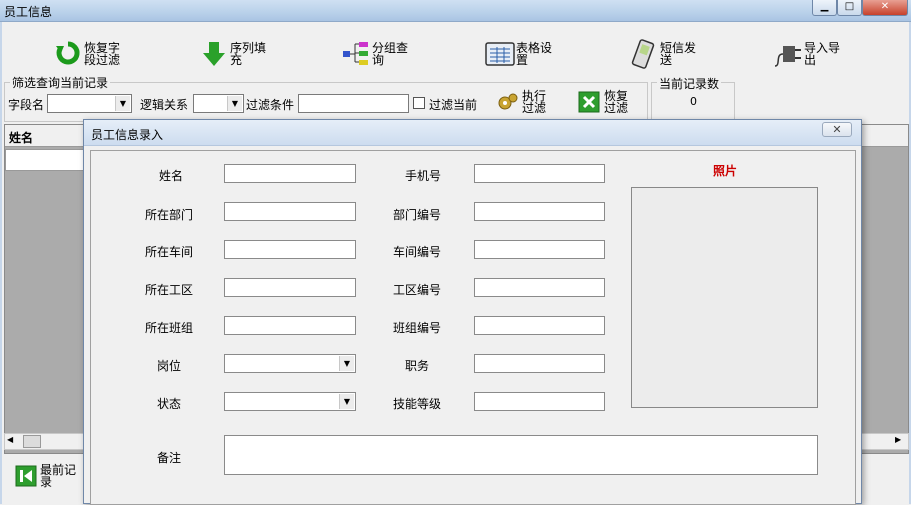  What do you see at coordinates (534, 54) in the screenshot?
I see `table-settings-label: 表格设置` at bounding box center [534, 54].